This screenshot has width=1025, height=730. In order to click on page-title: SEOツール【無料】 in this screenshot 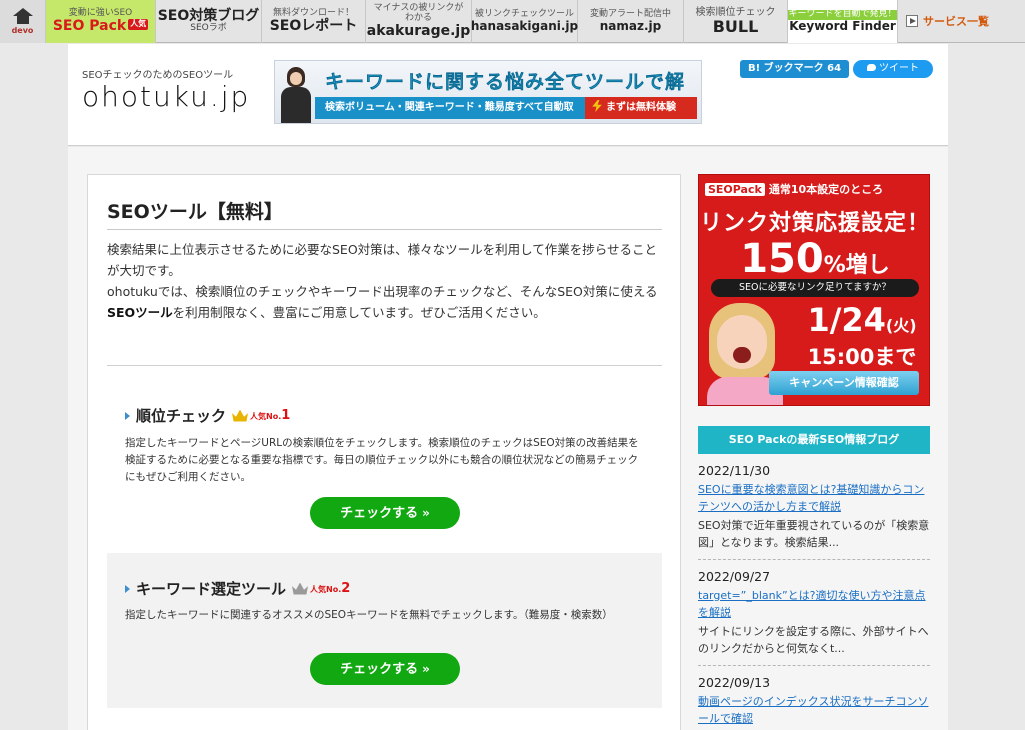, I will do `click(195, 212)`.